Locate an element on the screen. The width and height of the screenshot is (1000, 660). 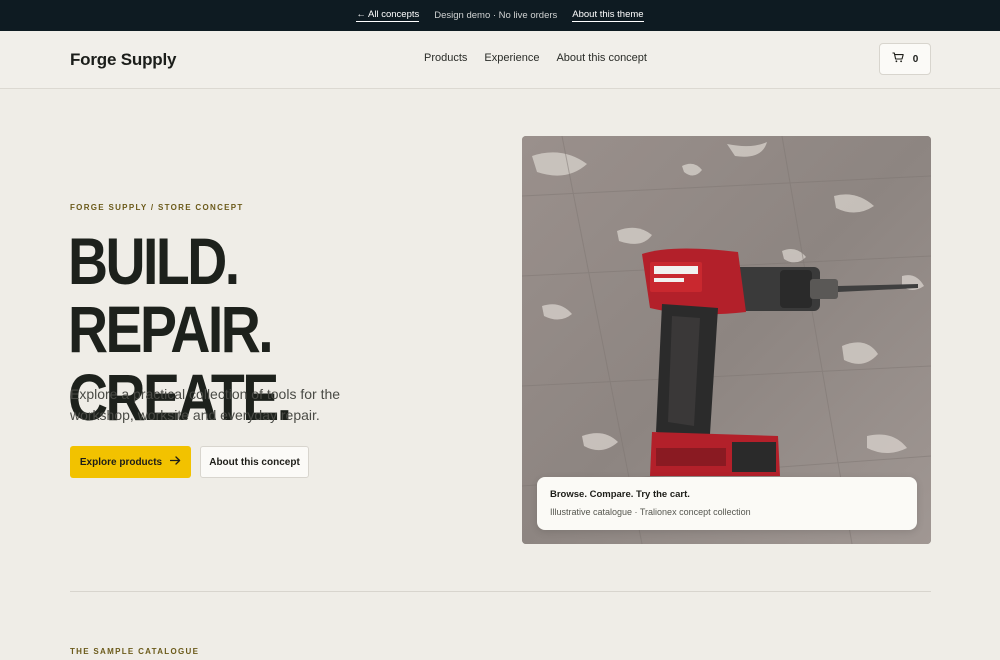
cart-button: 0 is located at coordinates (905, 59).